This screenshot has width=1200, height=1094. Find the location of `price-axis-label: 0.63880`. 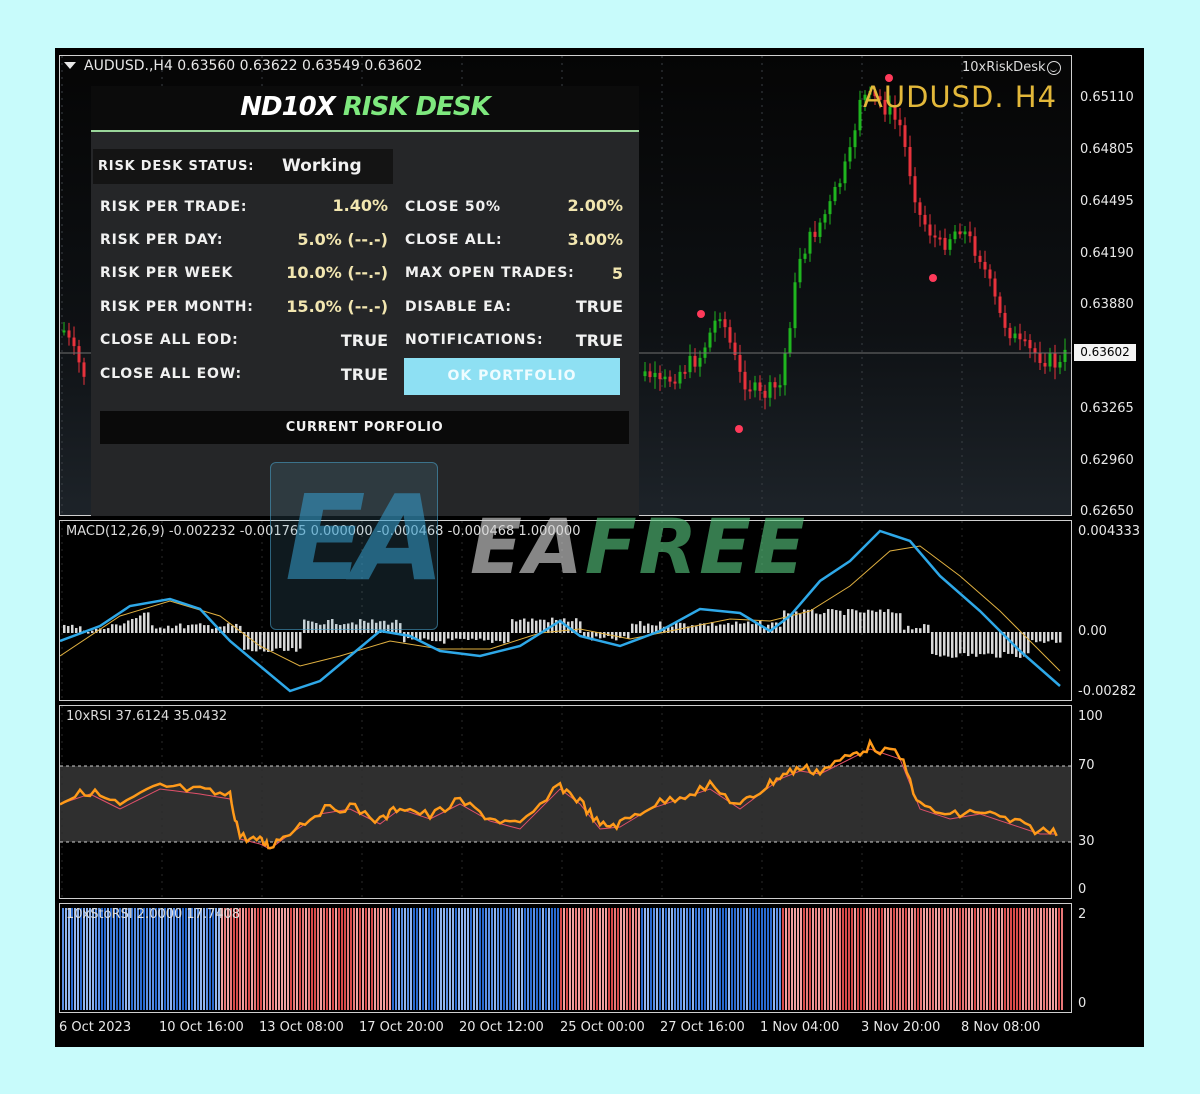

price-axis-label: 0.63880 is located at coordinates (1107, 304).